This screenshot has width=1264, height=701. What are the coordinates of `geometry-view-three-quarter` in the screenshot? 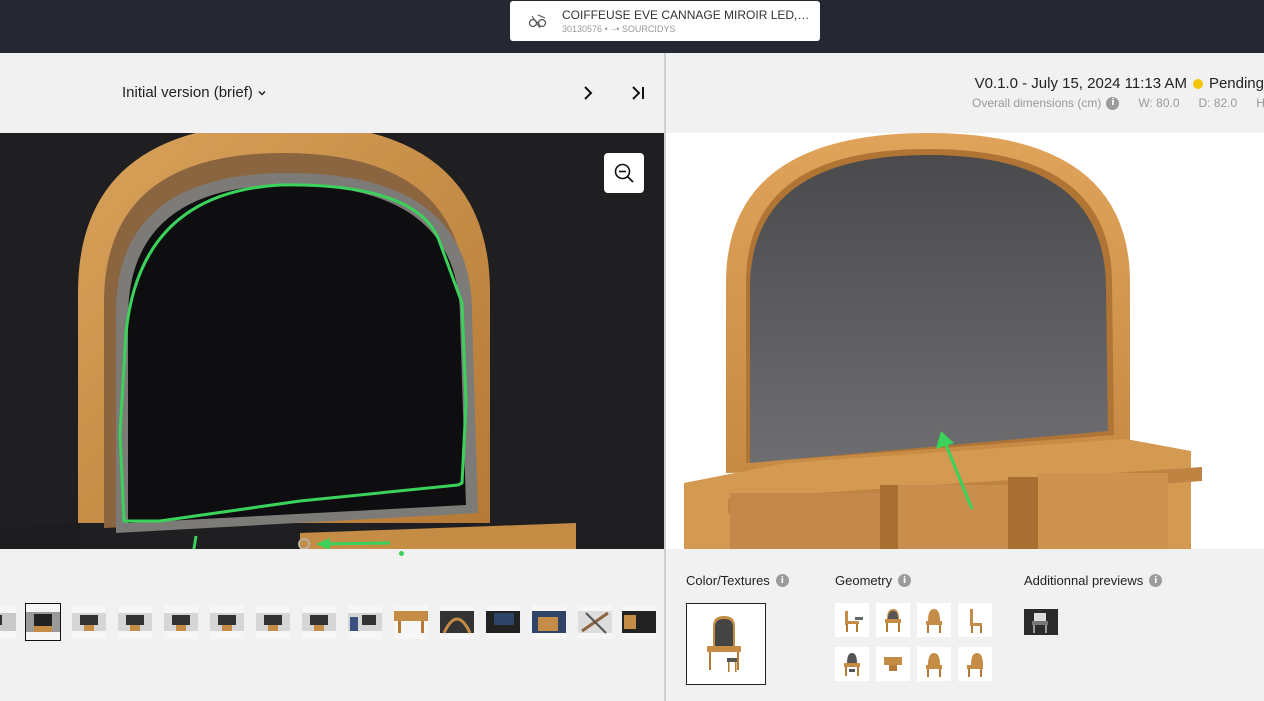 It's located at (852, 664).